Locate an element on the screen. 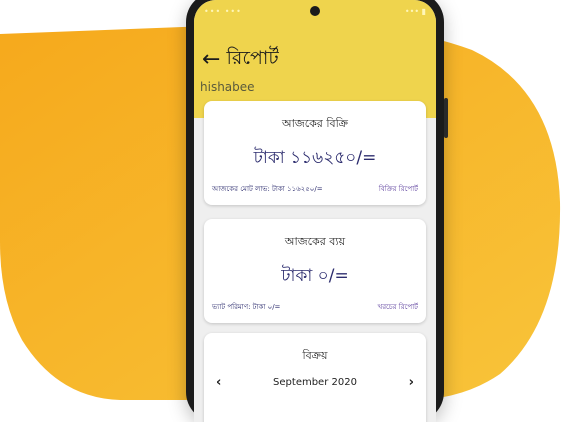  front-camera is located at coordinates (315, 11).